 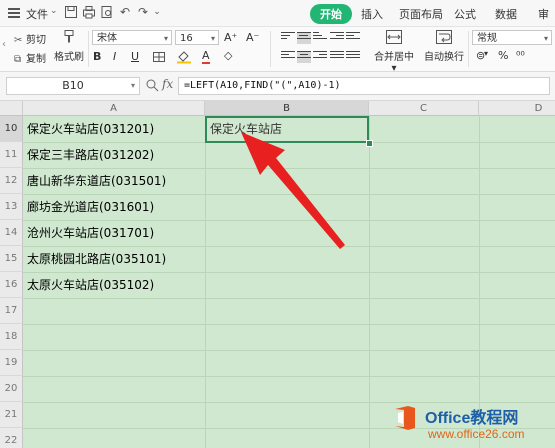 I want to click on watermark-name: Office教程网, so click(x=472, y=418).